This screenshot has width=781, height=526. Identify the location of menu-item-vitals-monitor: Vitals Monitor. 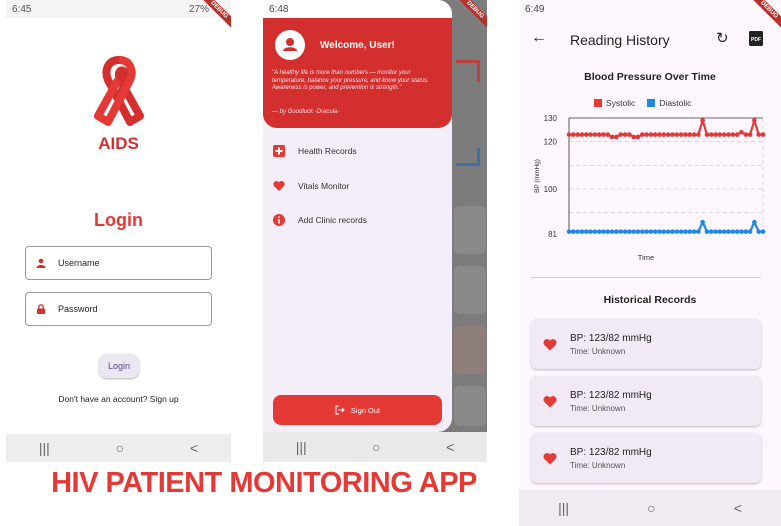
(311, 186).